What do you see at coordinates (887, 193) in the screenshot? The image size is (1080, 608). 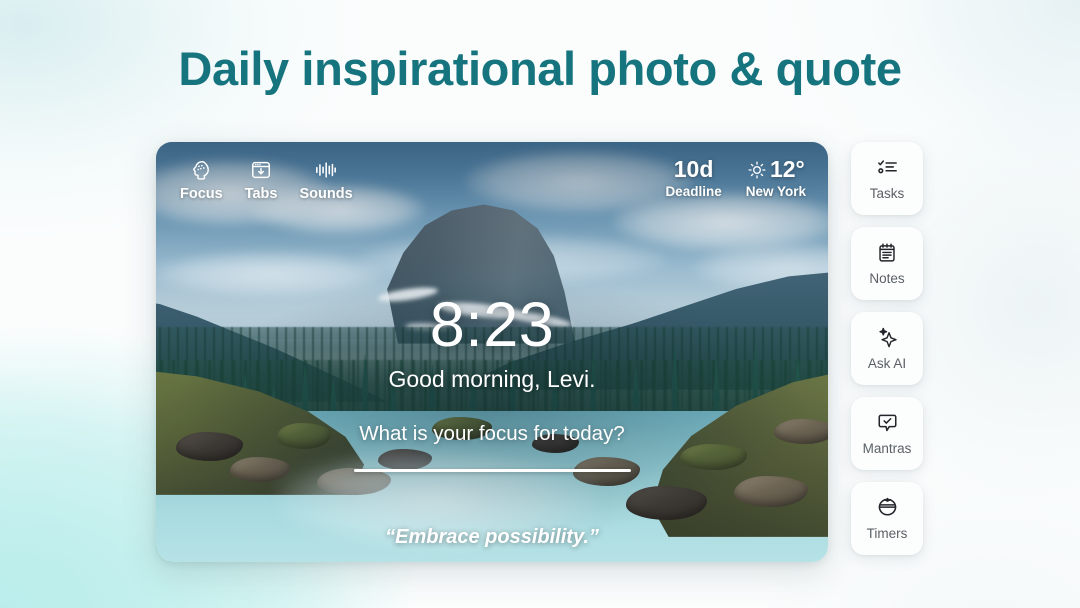 I see `sidebar-item-label: Tasks` at bounding box center [887, 193].